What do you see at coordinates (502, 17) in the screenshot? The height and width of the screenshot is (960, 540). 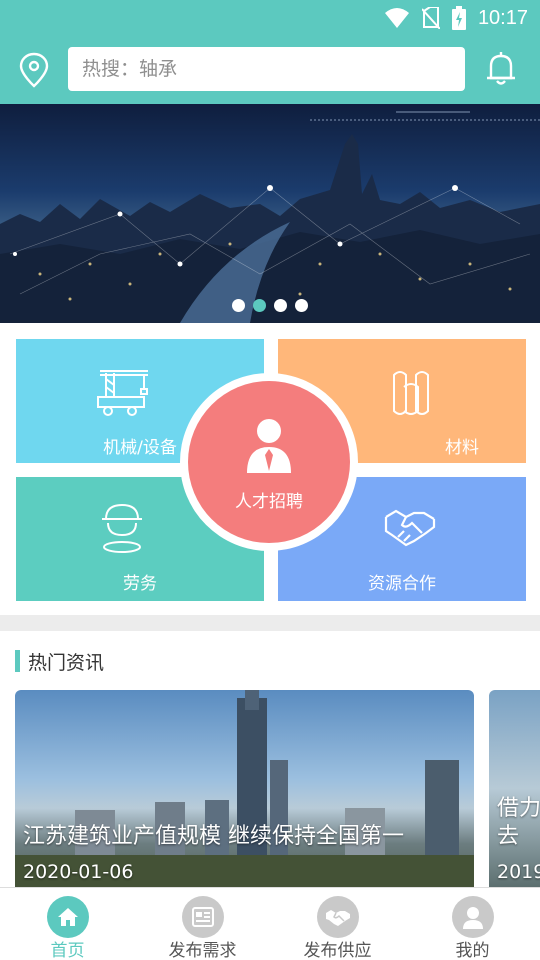 I see `status-time: 10:17` at bounding box center [502, 17].